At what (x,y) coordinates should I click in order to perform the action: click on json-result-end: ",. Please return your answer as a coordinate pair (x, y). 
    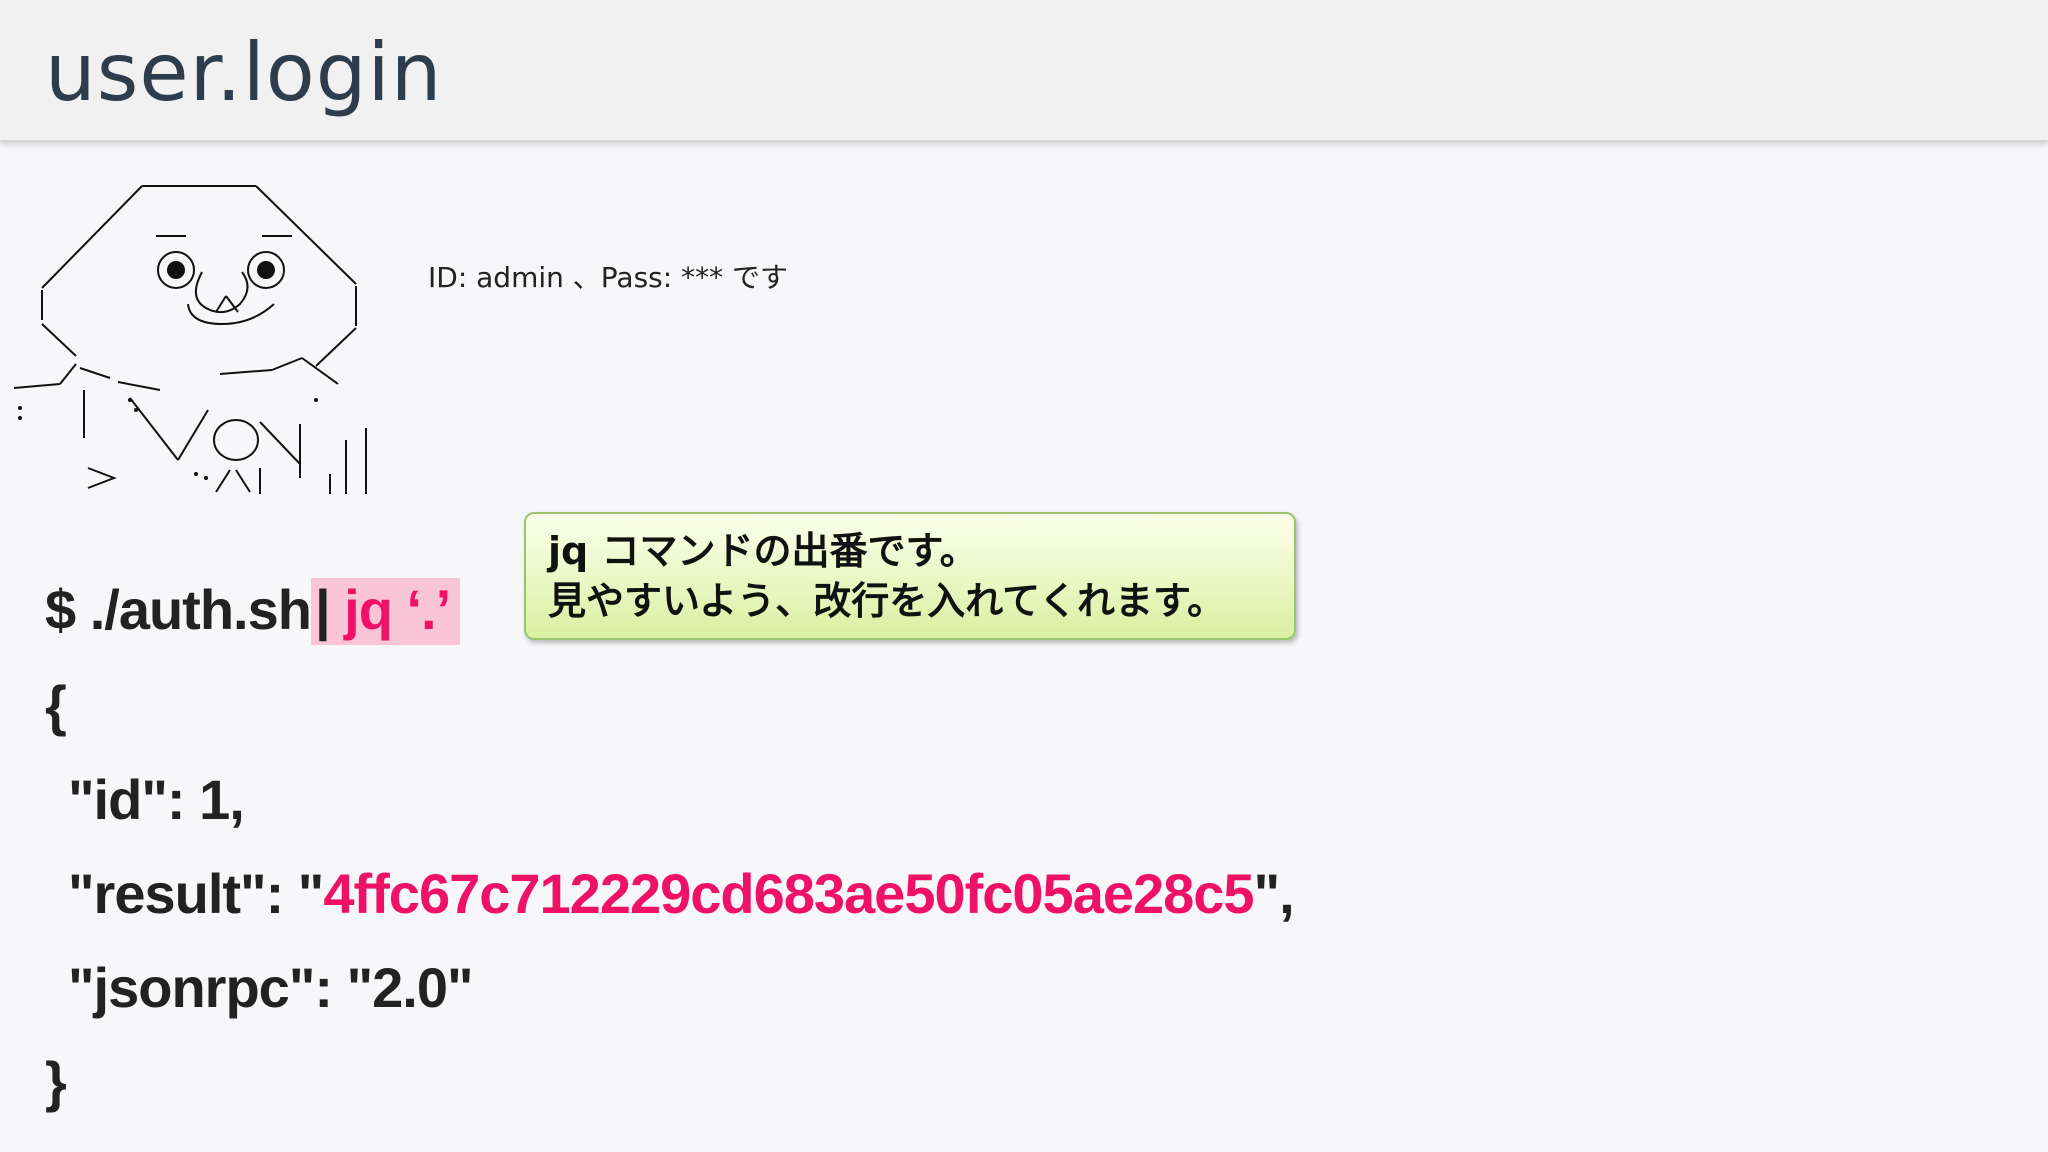
    Looking at the image, I should click on (1274, 893).